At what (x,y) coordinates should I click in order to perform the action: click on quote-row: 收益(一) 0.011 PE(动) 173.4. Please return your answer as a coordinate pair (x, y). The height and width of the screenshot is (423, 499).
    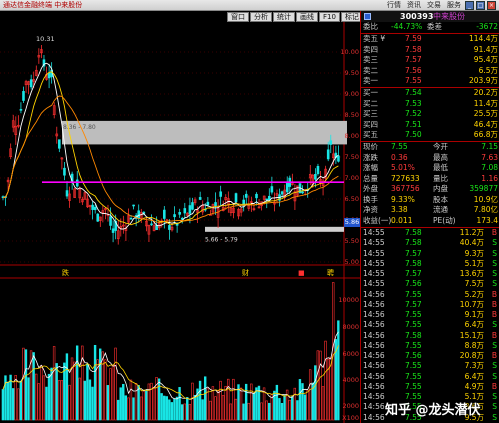
    Looking at the image, I should click on (430, 221).